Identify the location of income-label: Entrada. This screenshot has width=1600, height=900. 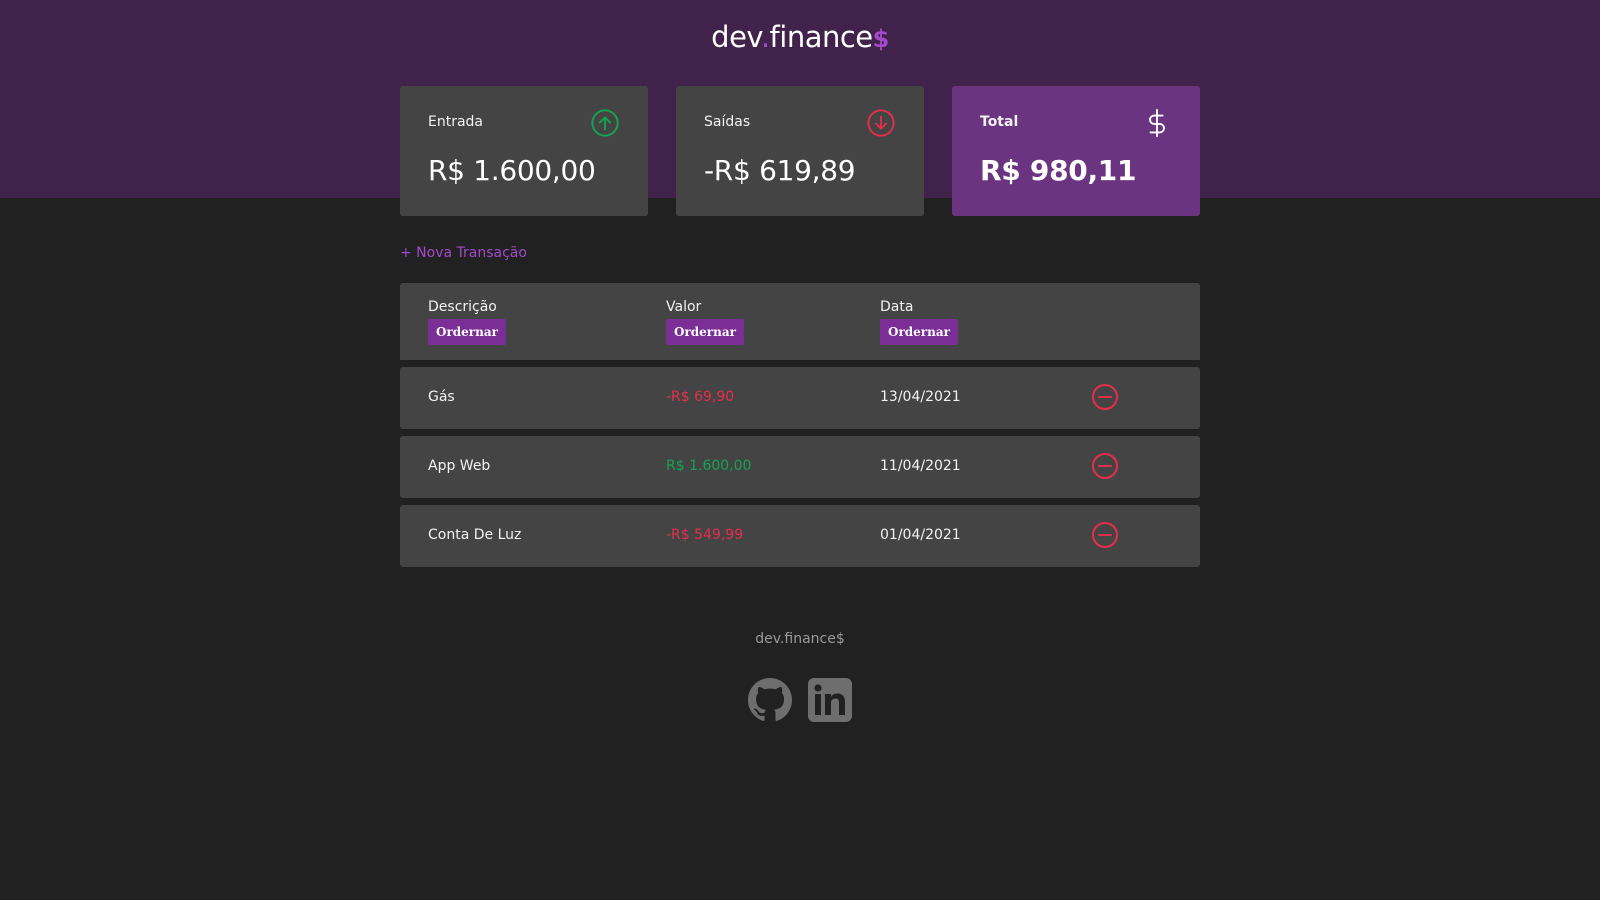
(456, 122).